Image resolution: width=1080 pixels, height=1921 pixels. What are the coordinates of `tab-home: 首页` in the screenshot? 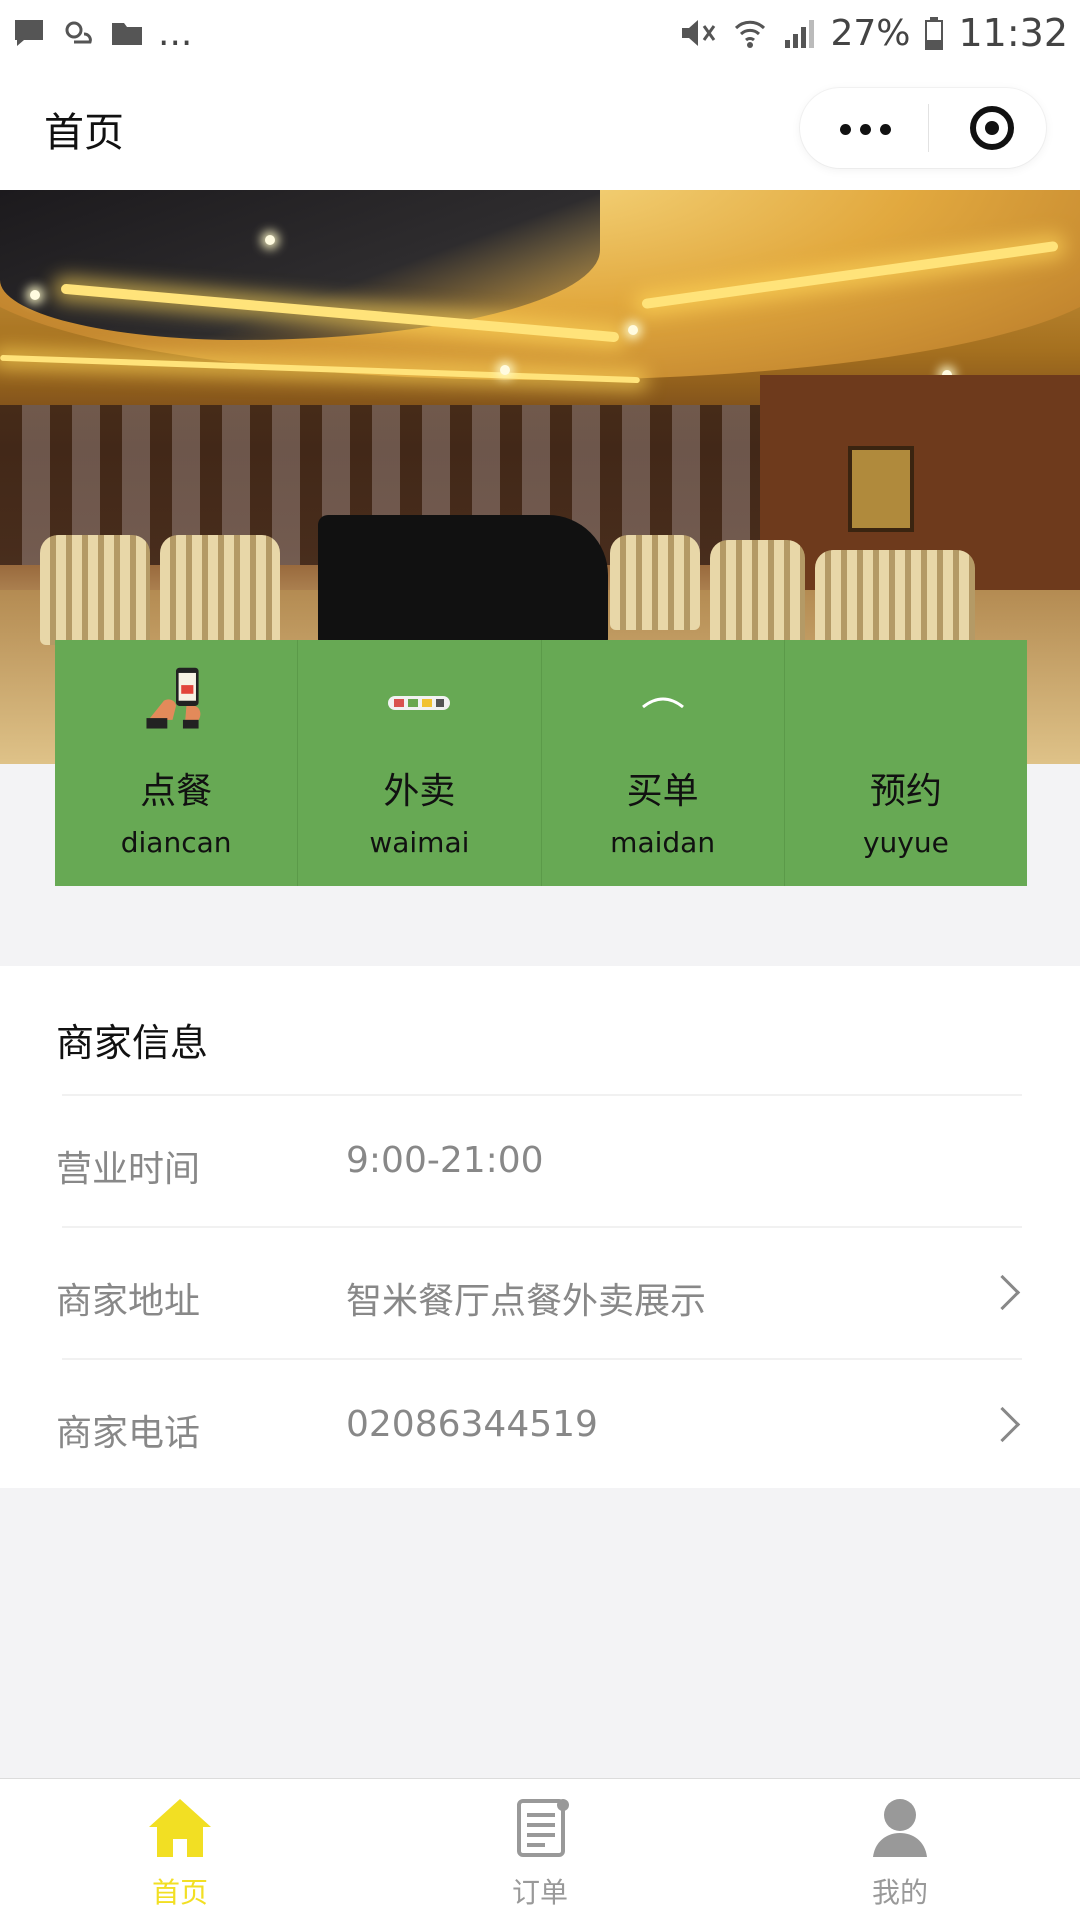 It's located at (180, 1850).